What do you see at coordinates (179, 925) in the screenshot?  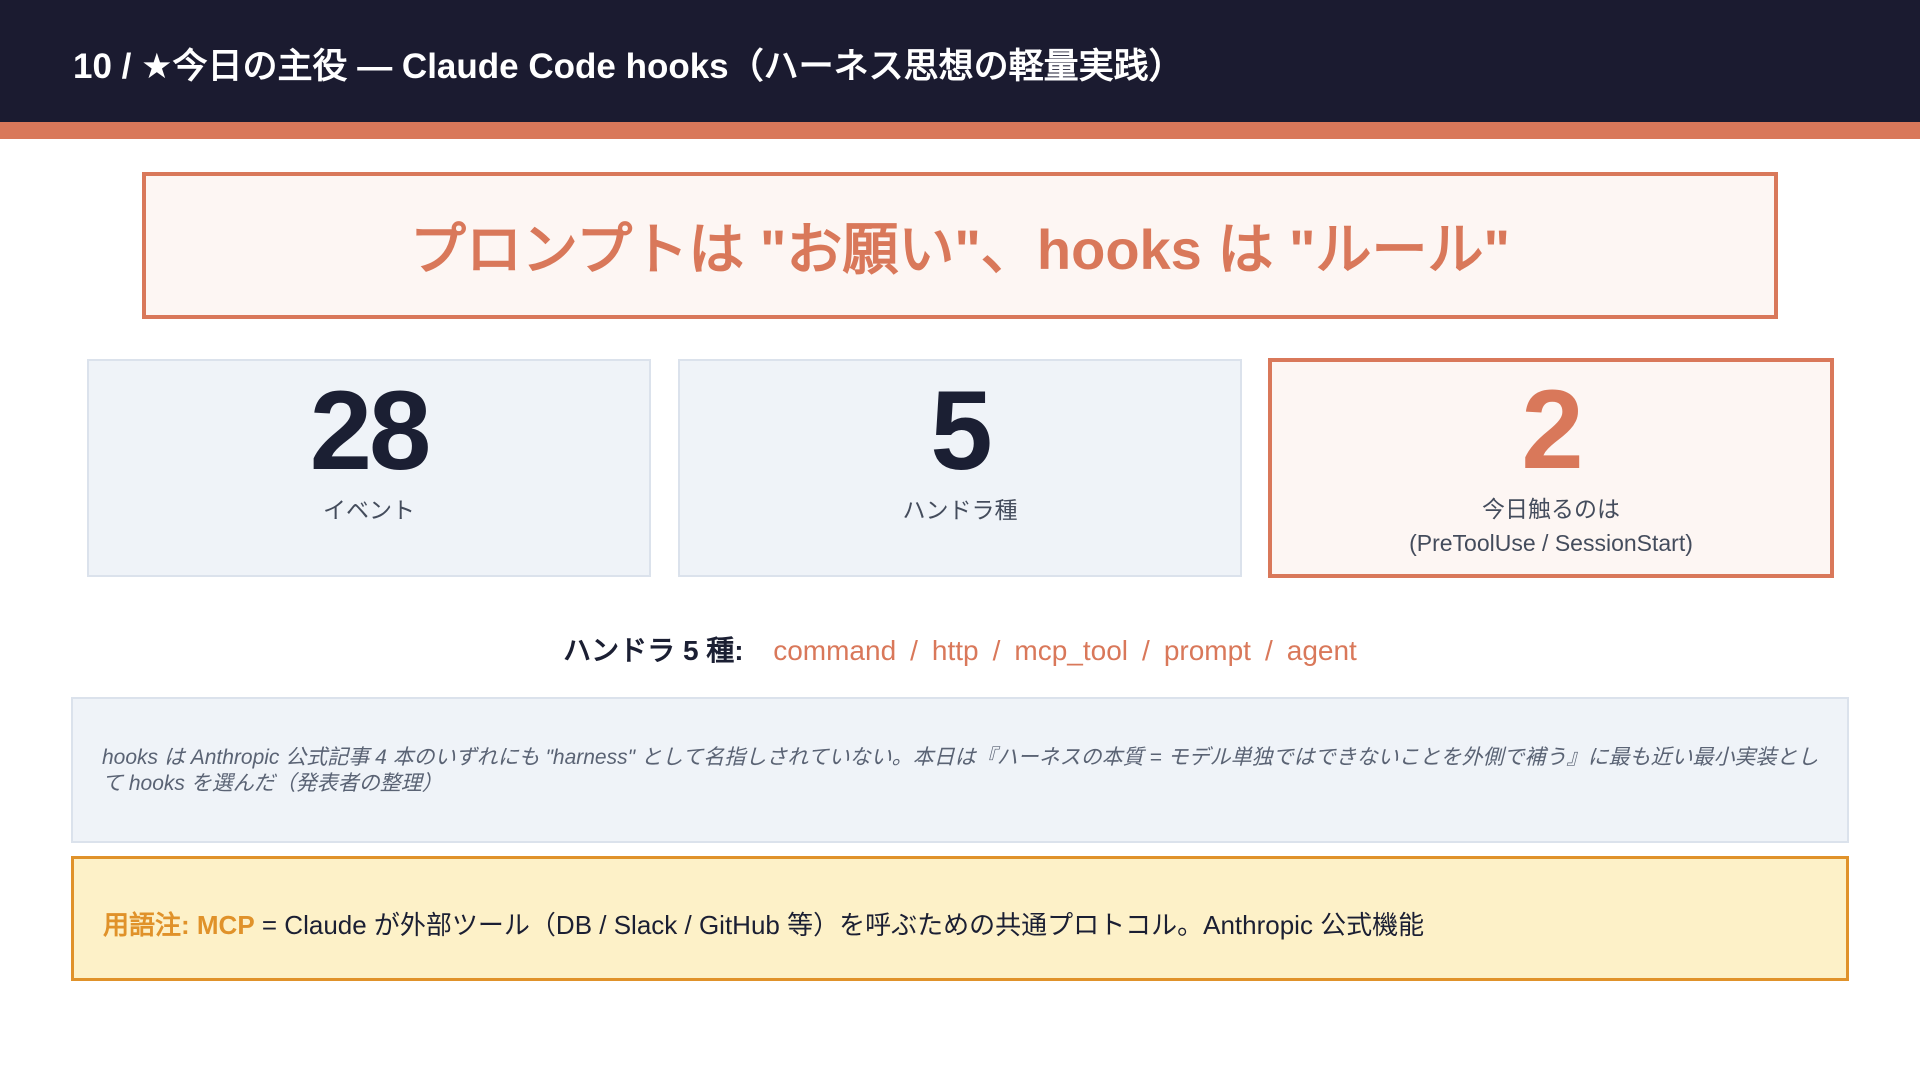 I see `glossary-term: 用語注: MCP` at bounding box center [179, 925].